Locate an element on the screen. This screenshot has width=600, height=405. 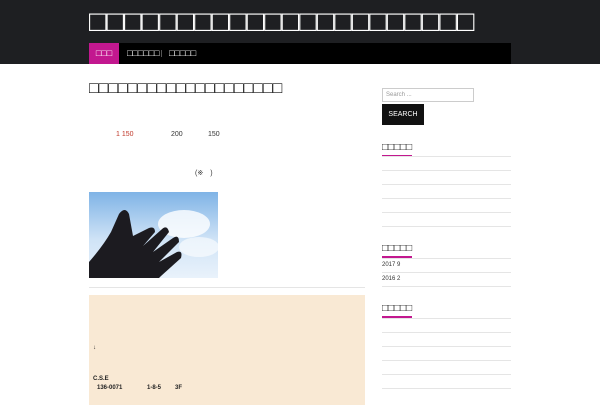
search-button: SEARCH is located at coordinates (403, 114).